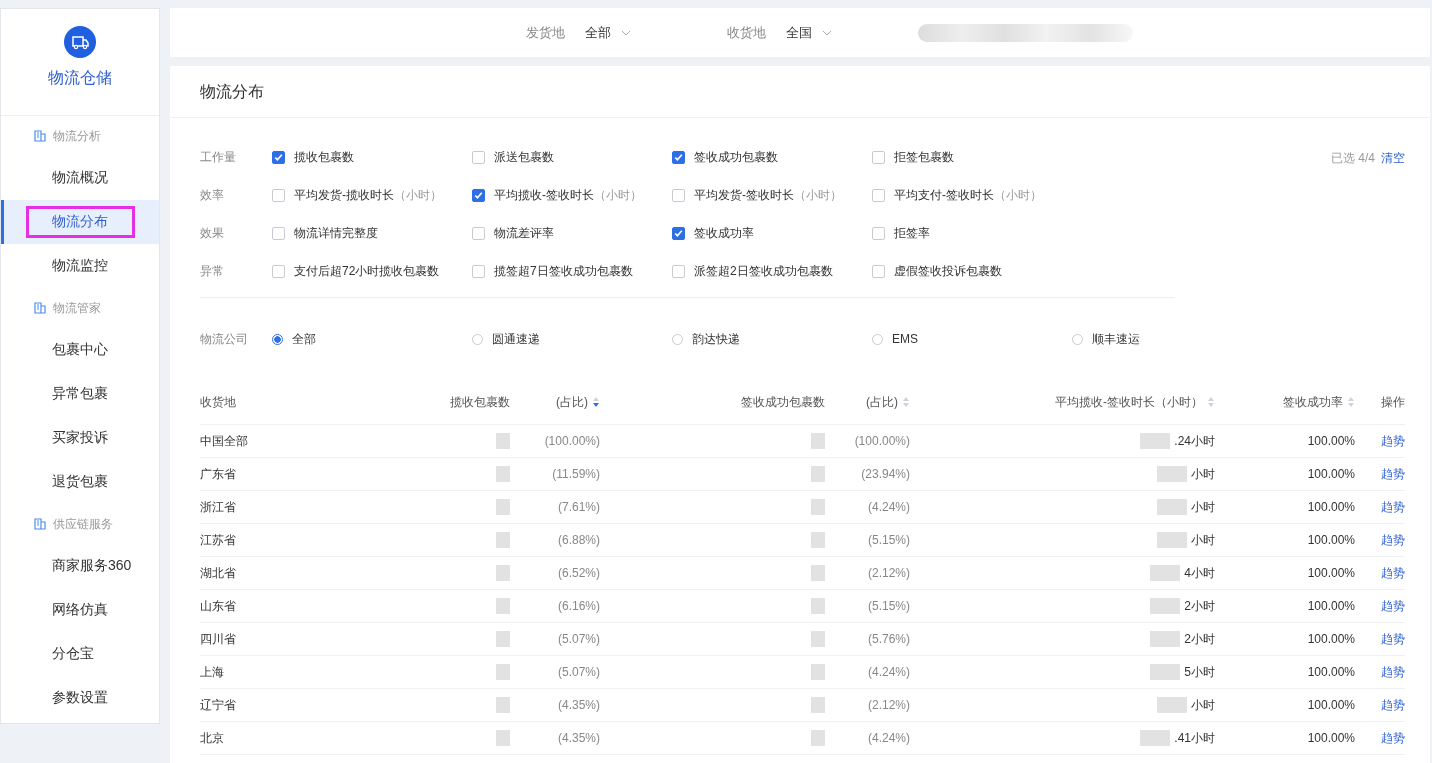 The image size is (1432, 763). Describe the element at coordinates (578, 639) in the screenshot. I see `table-cell-text: (5.07%)` at that location.